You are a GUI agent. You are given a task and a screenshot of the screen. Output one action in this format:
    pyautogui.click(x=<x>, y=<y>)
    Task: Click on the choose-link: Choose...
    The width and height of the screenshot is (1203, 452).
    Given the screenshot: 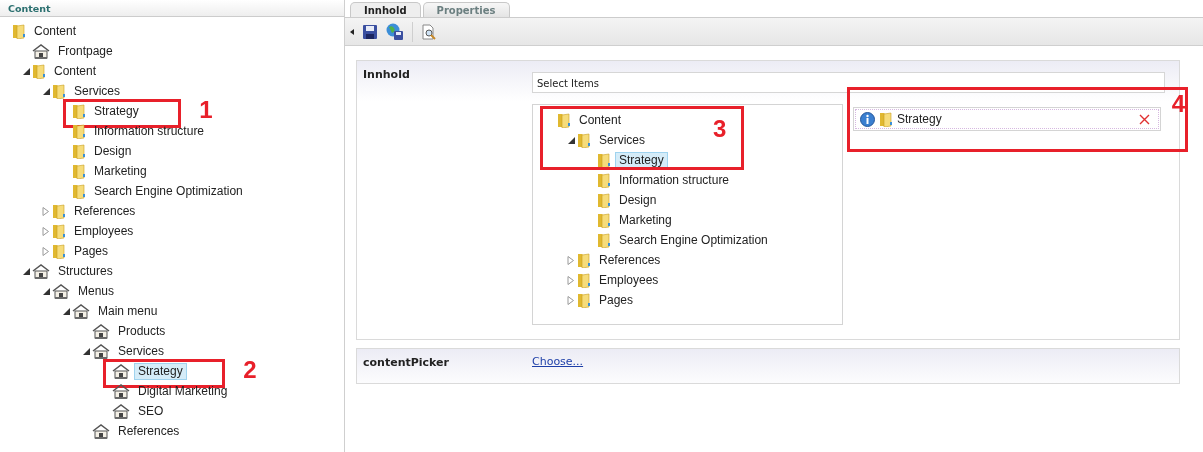 What is the action you would take?
    pyautogui.click(x=558, y=362)
    